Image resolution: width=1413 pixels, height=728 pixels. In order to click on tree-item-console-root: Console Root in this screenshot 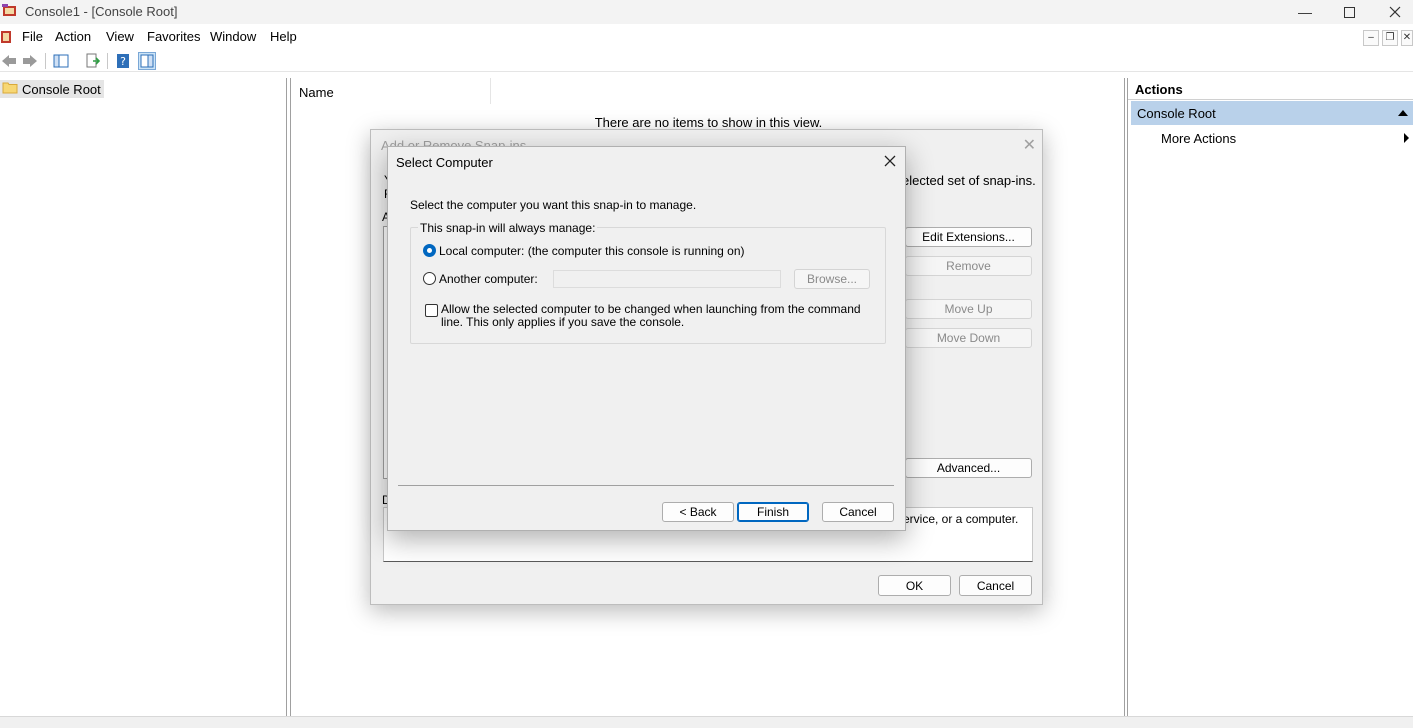, I will do `click(52, 89)`.